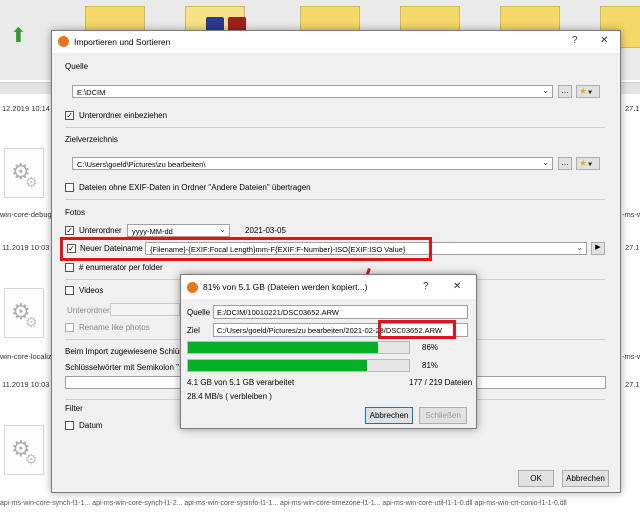  I want to click on up-arrow-icon: ⬆, so click(18, 36).